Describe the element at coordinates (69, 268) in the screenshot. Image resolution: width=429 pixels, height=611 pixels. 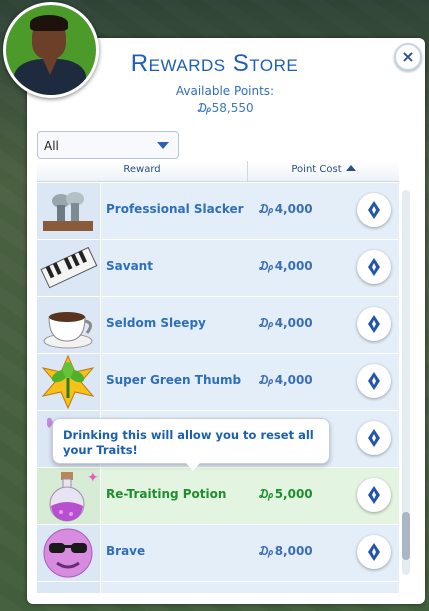
I see `piano-keys-icon` at that location.